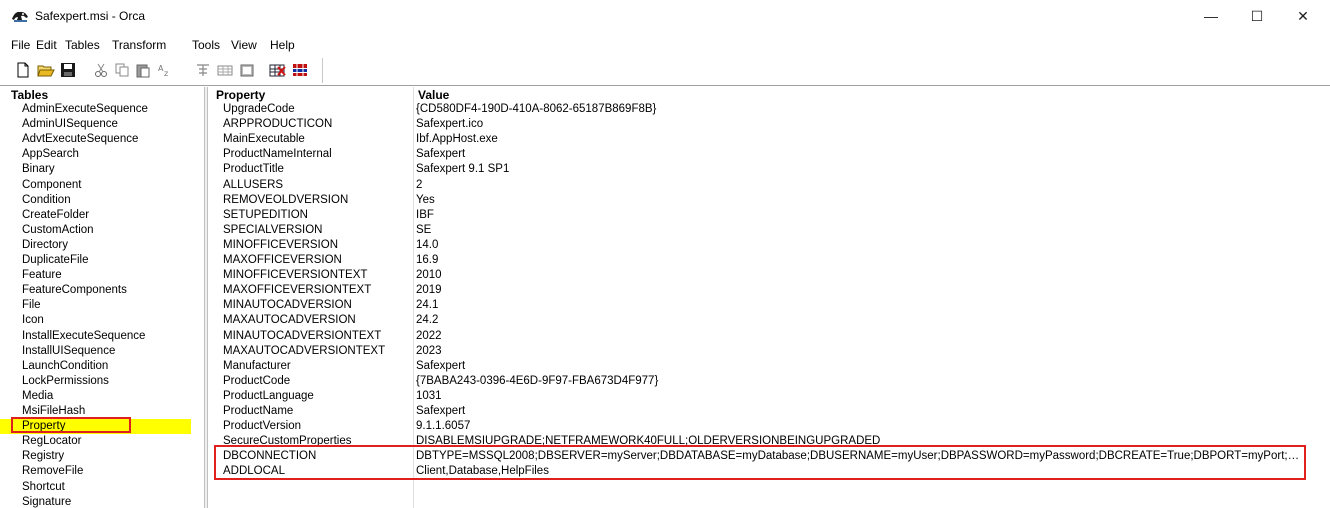  I want to click on property-name-cell: Manufacturer, so click(257, 366).